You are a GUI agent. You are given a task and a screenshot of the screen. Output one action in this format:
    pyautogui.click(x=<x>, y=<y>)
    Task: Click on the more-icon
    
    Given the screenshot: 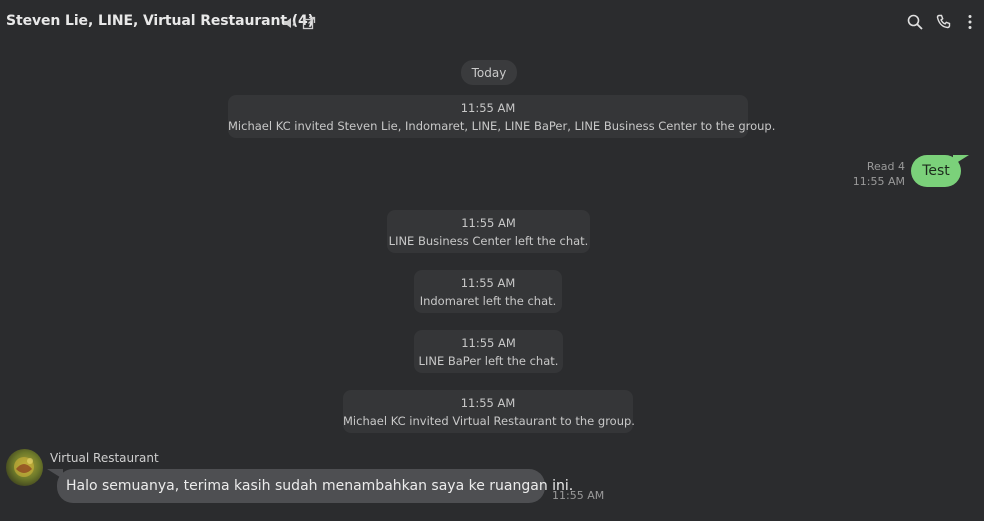 What is the action you would take?
    pyautogui.click(x=970, y=22)
    